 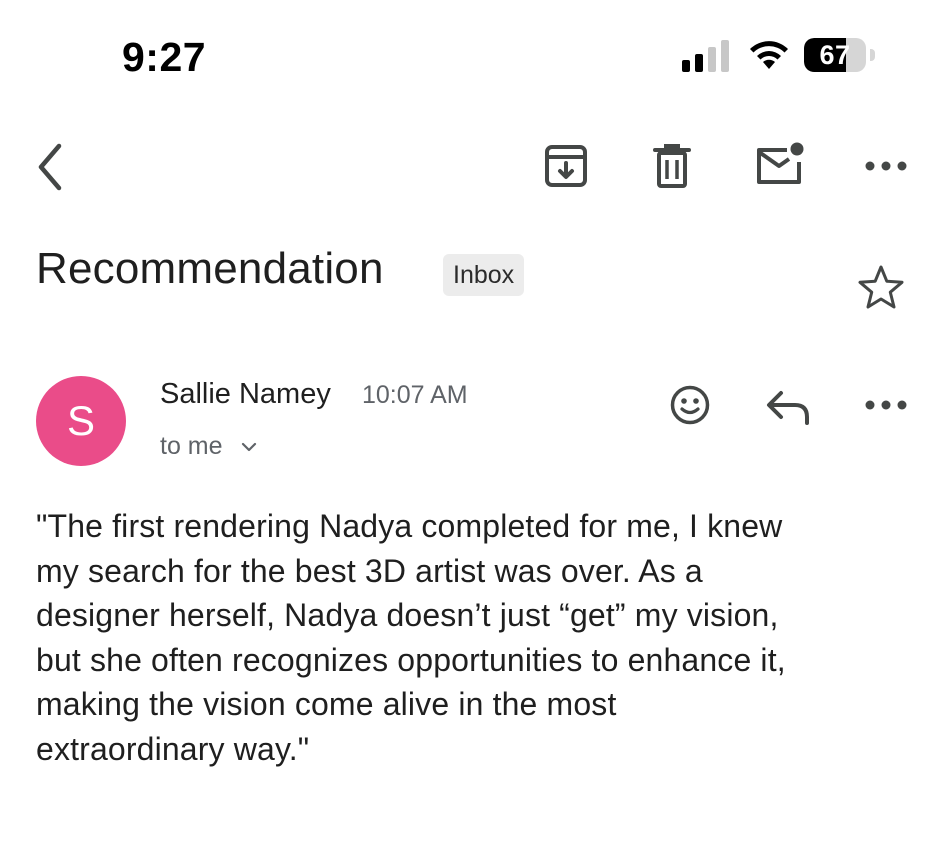 I want to click on smiley-face-icon, so click(x=690, y=405).